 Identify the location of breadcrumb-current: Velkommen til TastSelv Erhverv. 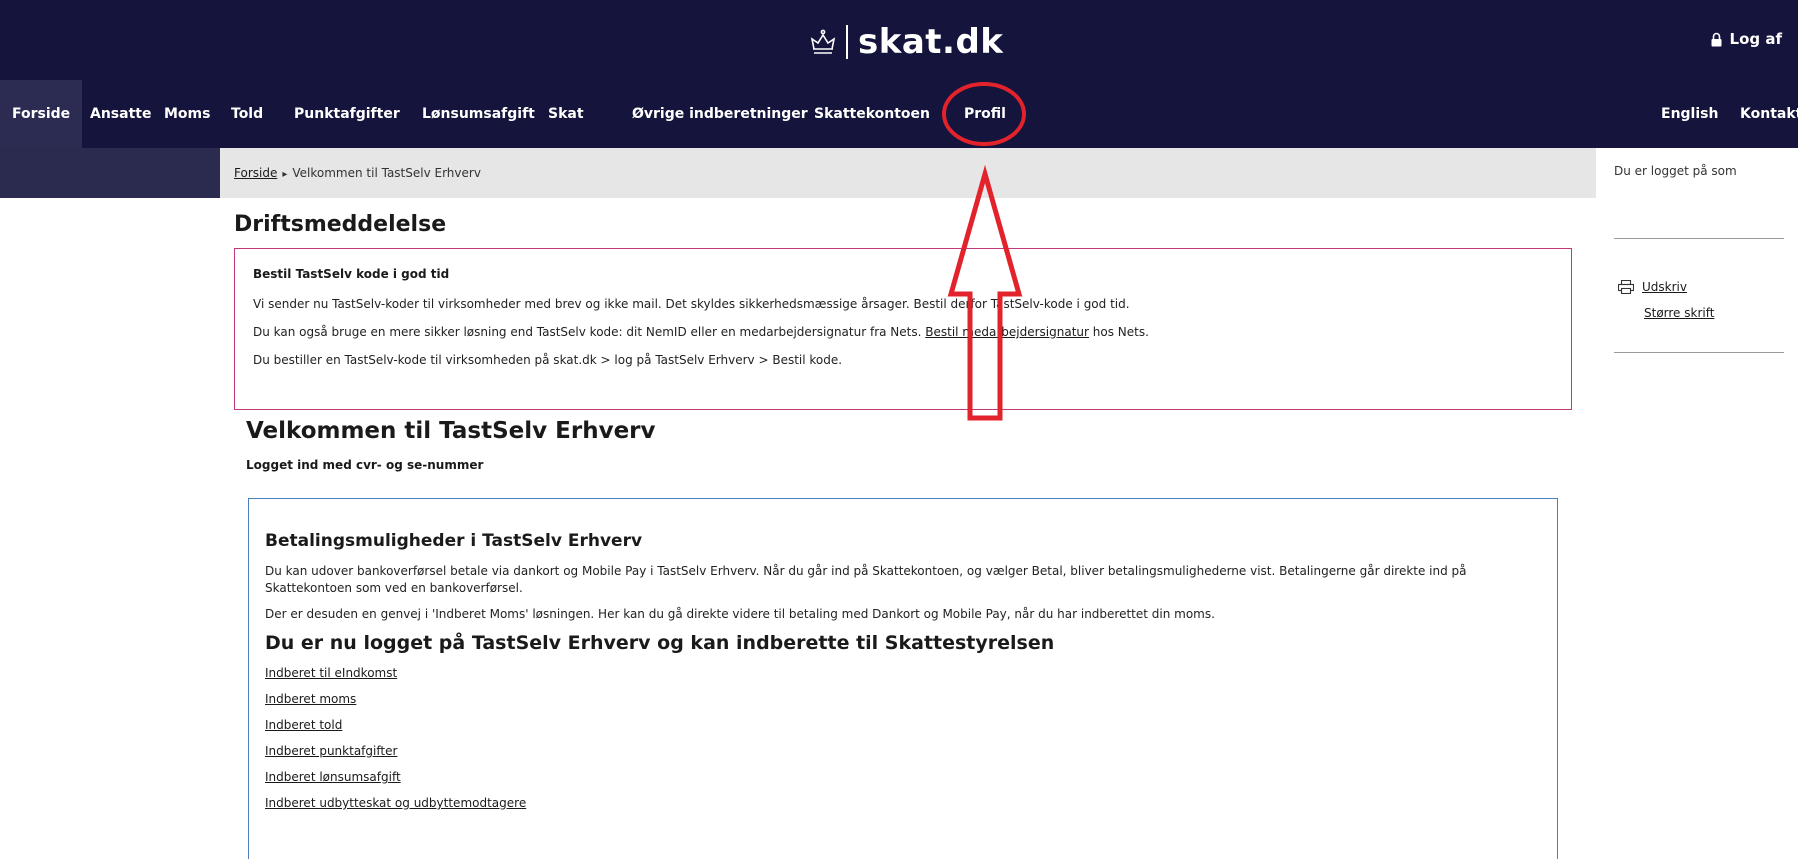
(386, 173).